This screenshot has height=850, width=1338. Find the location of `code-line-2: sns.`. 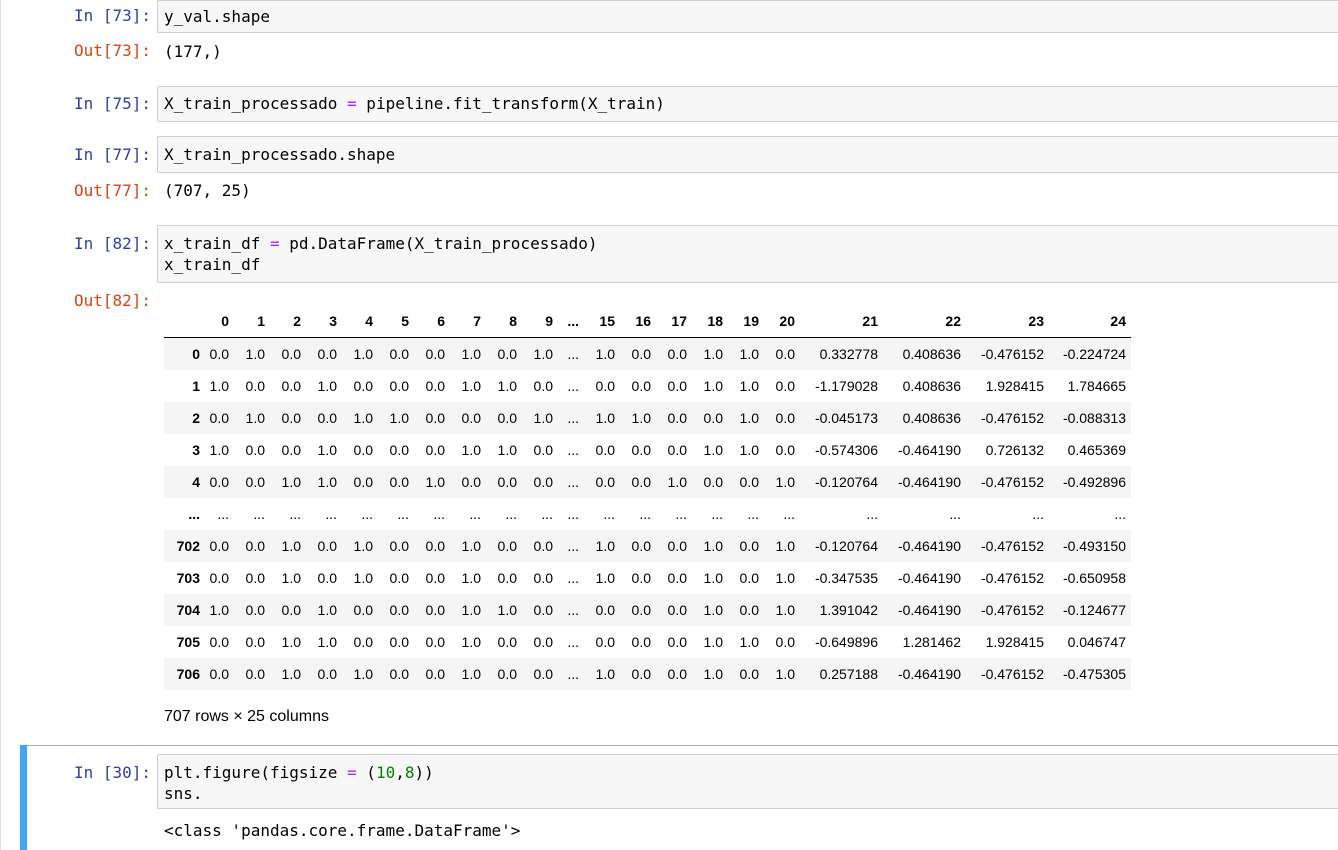

code-line-2: sns. is located at coordinates (183, 793).